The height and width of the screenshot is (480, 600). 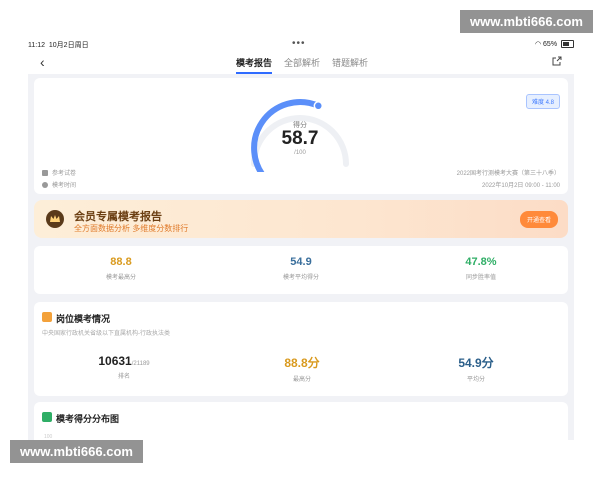 I want to click on time-value: 2022年10月2日 09:00 - 11:00, so click(x=521, y=186).